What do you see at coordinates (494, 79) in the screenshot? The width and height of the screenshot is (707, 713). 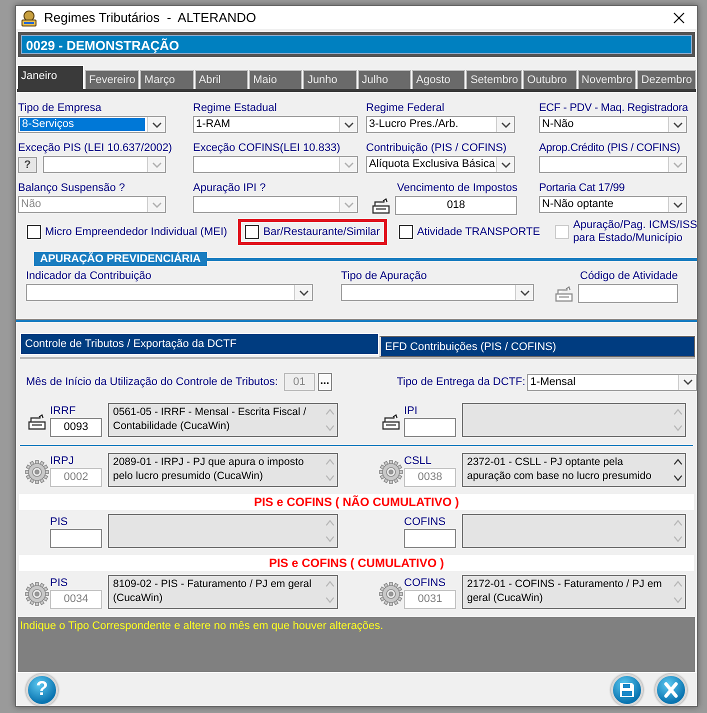 I see `month-tab: Setembro` at bounding box center [494, 79].